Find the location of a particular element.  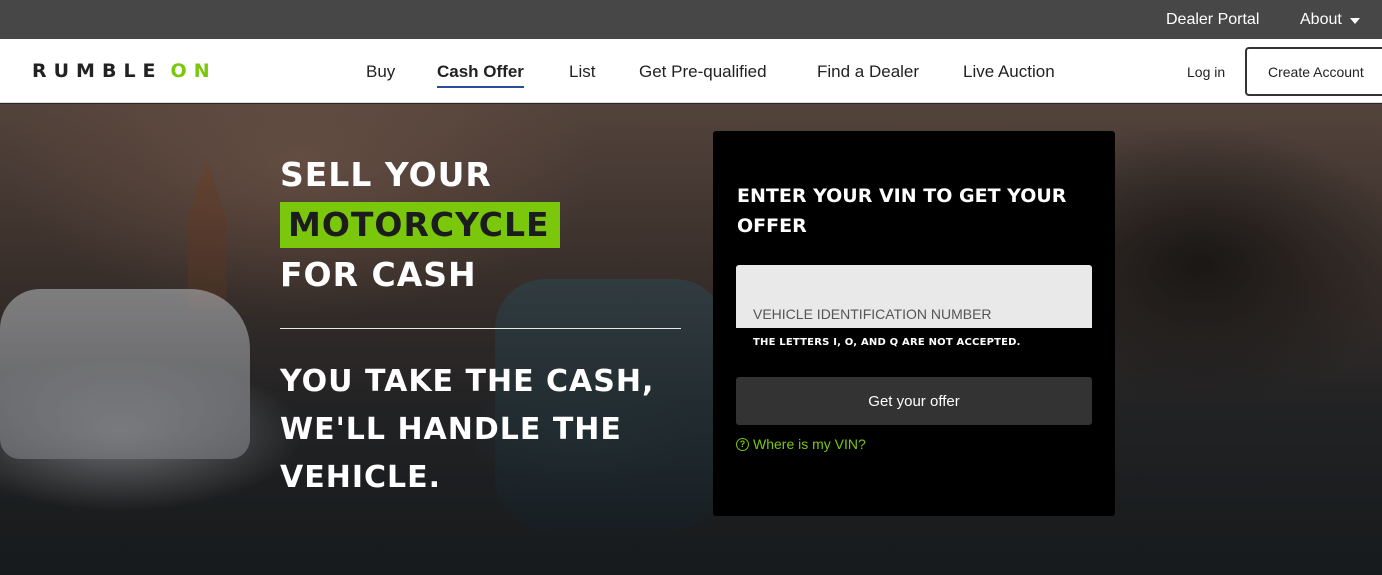

chevron-down-icon is located at coordinates (1354, 20).